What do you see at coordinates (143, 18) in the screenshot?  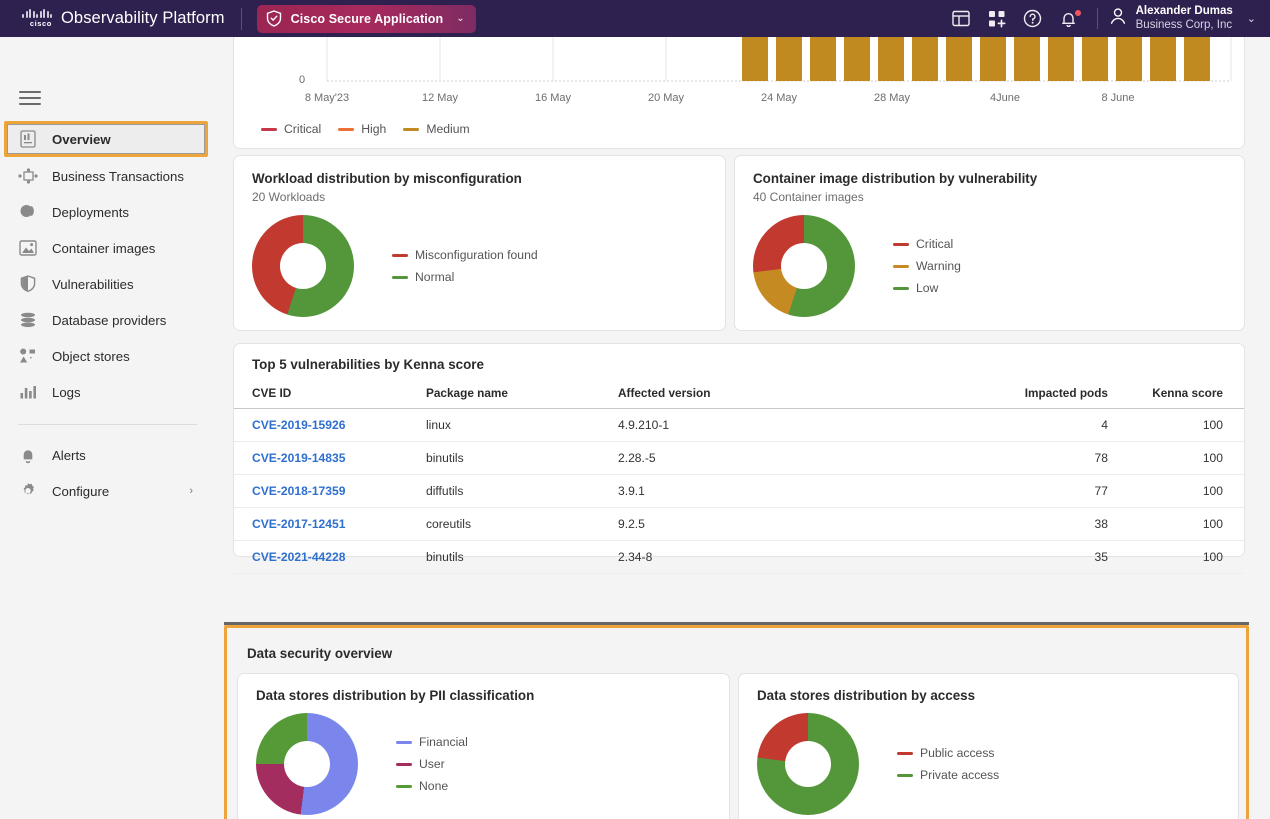 I see `page-title: Observability Platform` at bounding box center [143, 18].